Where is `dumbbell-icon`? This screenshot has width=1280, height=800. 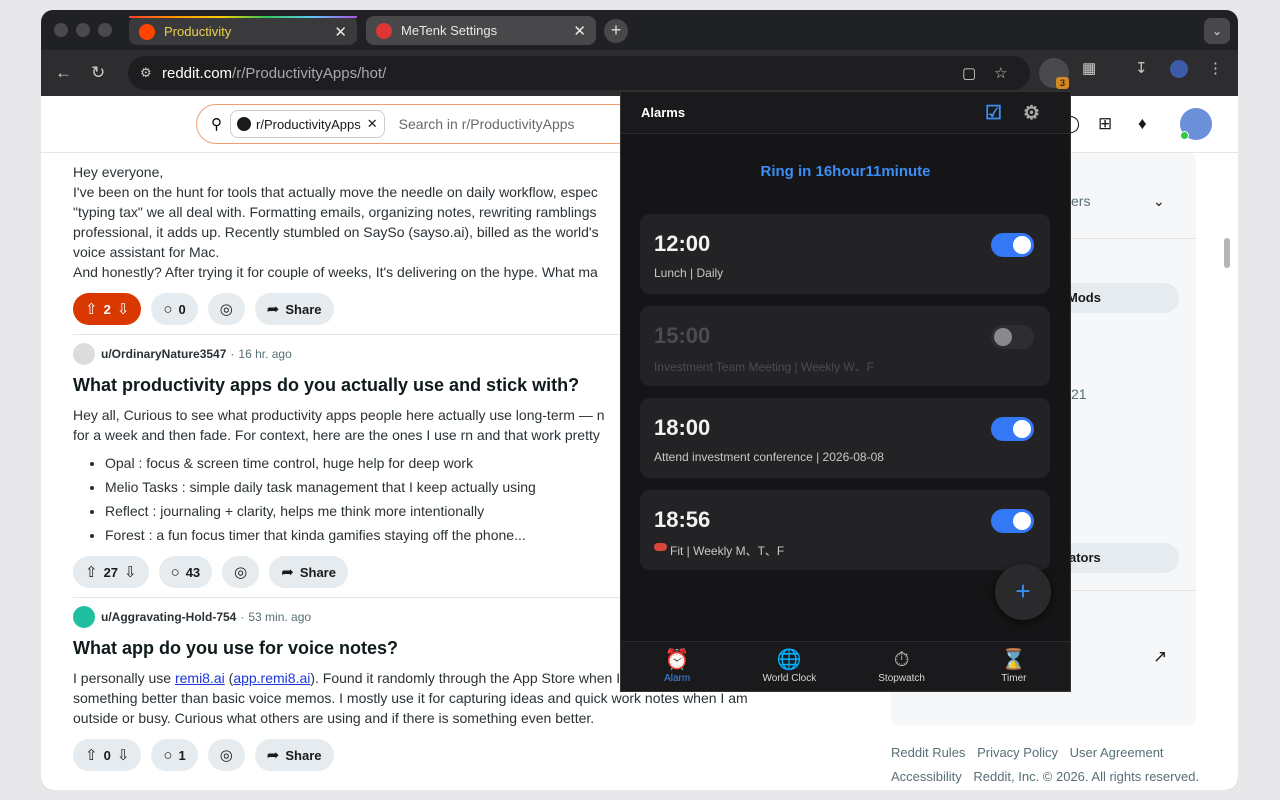 dumbbell-icon is located at coordinates (660, 547).